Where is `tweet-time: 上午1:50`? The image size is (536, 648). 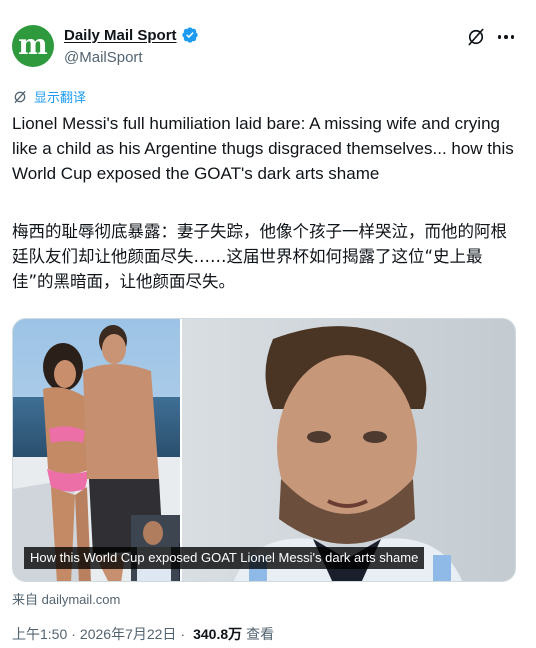
tweet-time: 上午1:50 is located at coordinates (39, 634).